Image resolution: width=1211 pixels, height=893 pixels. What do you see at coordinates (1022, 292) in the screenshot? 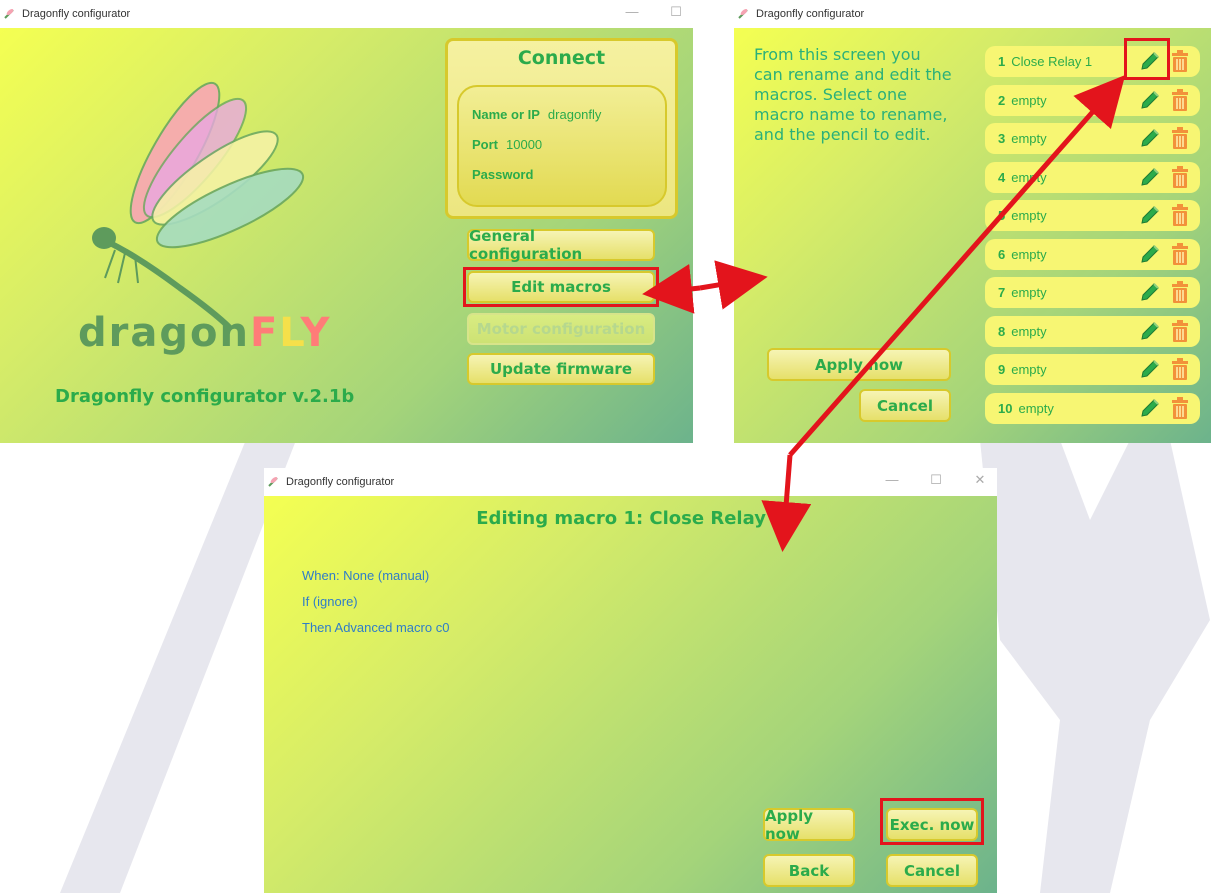
I see `macro-name-label: 7 empty` at bounding box center [1022, 292].